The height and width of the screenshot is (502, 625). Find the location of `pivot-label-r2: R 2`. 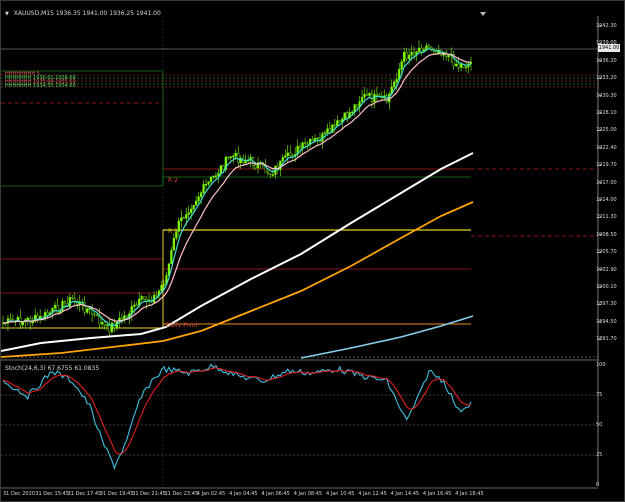

pivot-label-r2: R 2 is located at coordinates (173, 180).